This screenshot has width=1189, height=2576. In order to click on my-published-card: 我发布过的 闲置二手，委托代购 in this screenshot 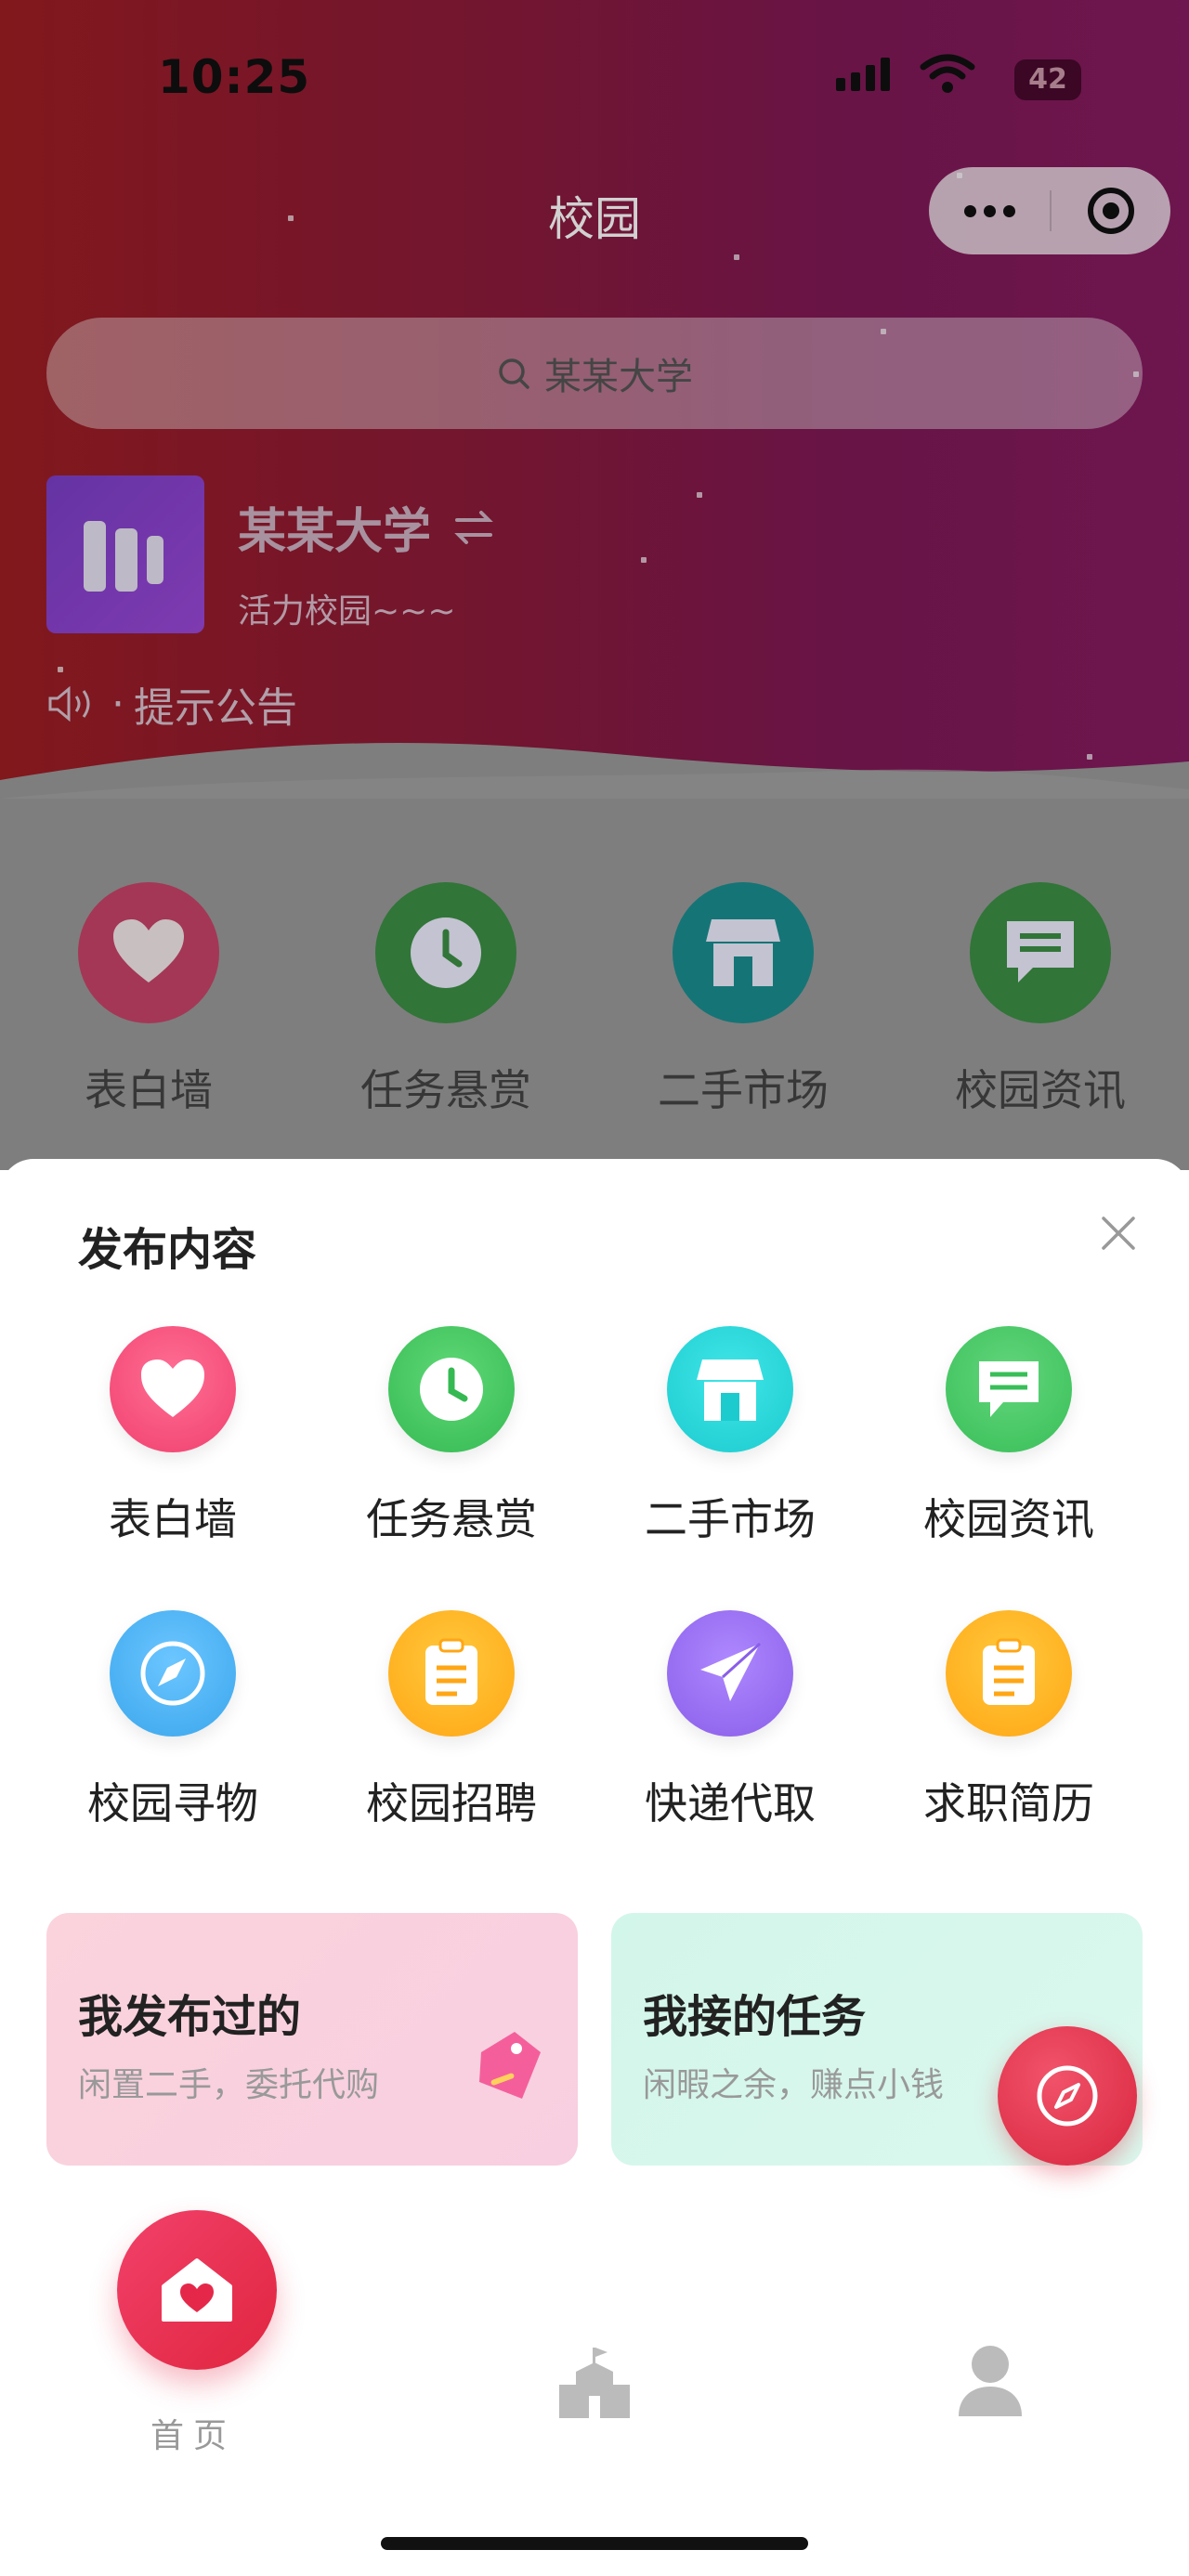, I will do `click(312, 2040)`.